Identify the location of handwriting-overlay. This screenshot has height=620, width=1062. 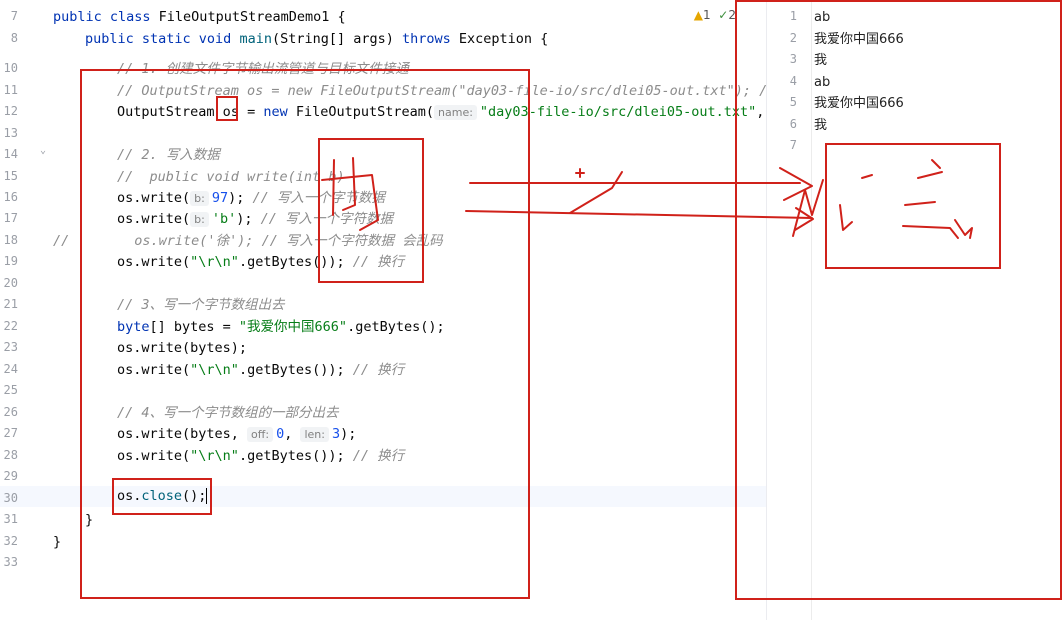
(647, 198).